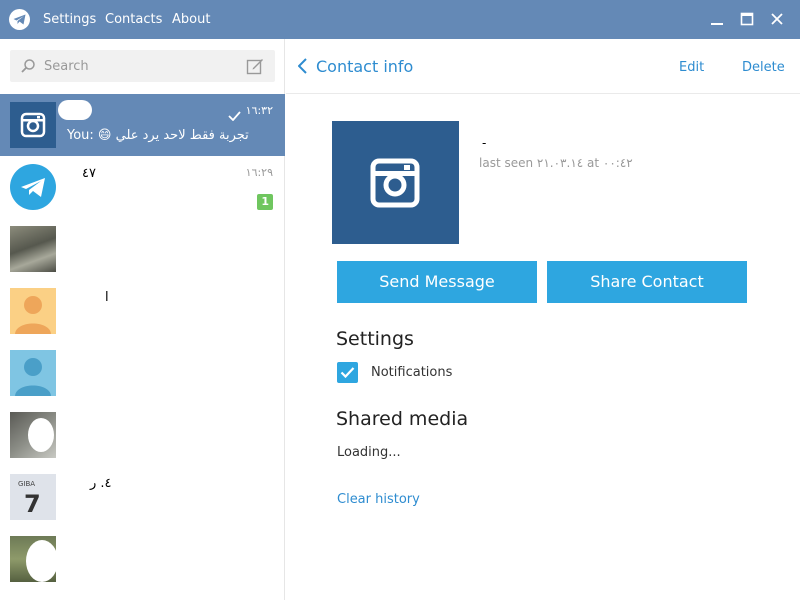 This screenshot has width=800, height=600. What do you see at coordinates (556, 163) in the screenshot?
I see `contact-status: last seen ٢١.٠٣.١٤ at ٠٠:٤٢` at bounding box center [556, 163].